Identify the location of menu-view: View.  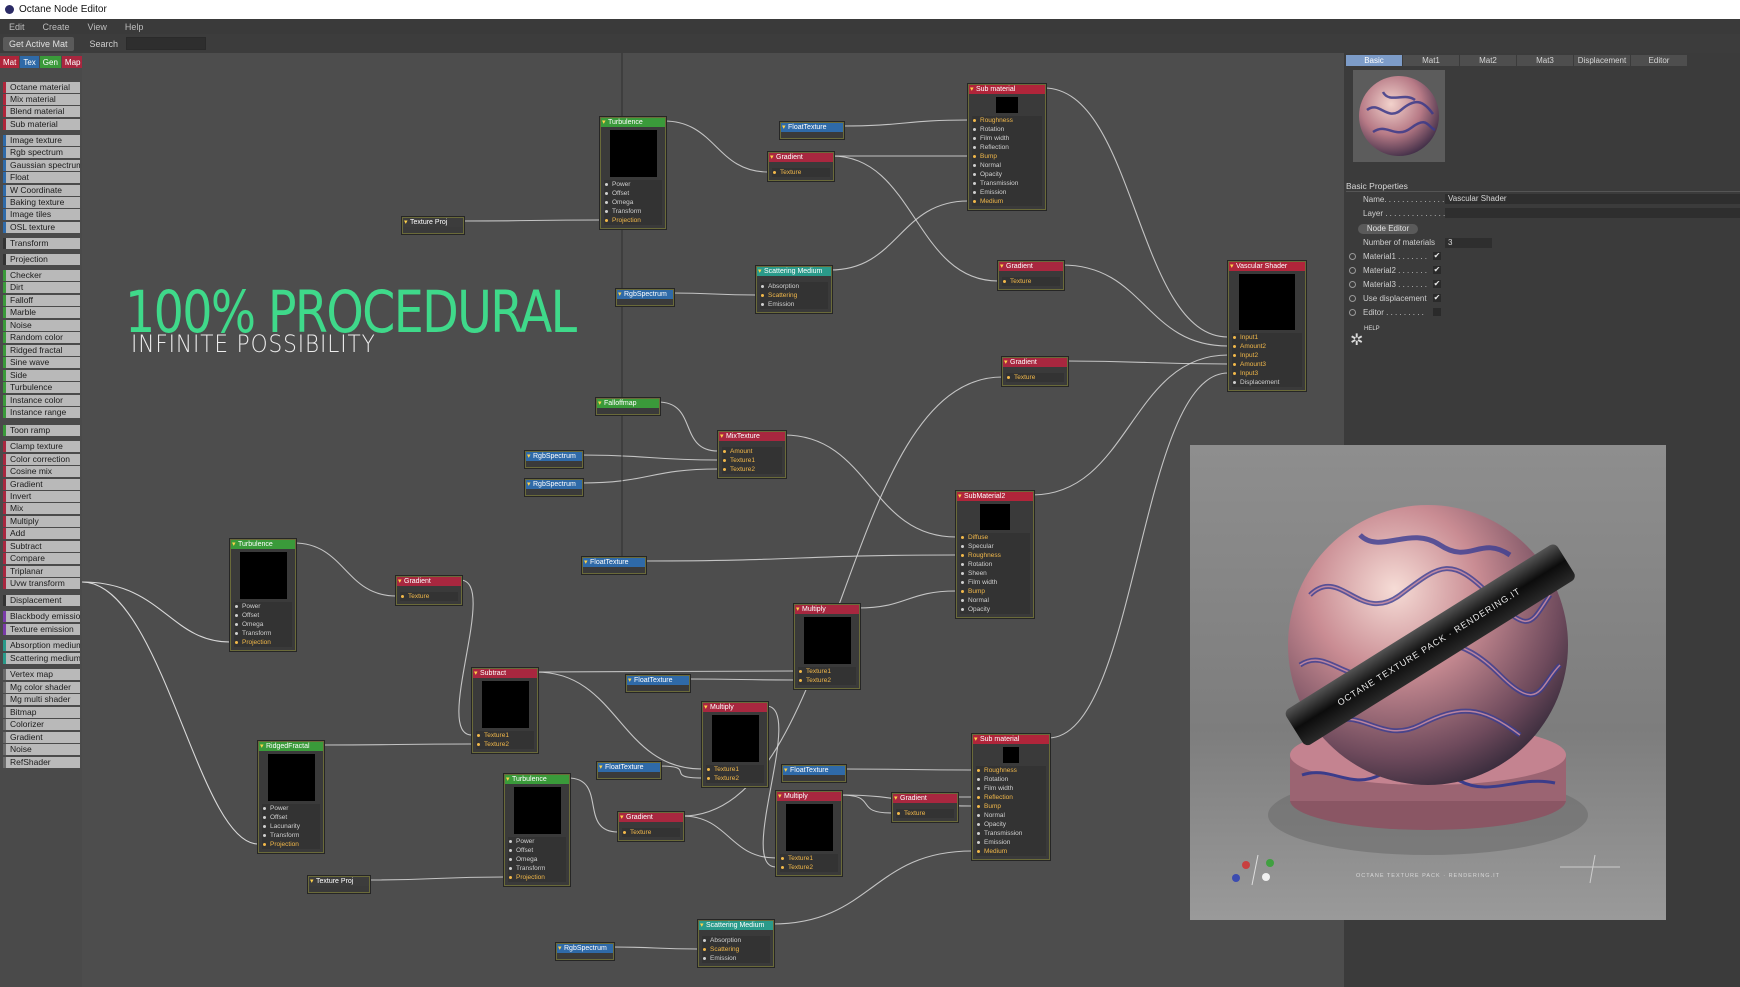
(97, 27).